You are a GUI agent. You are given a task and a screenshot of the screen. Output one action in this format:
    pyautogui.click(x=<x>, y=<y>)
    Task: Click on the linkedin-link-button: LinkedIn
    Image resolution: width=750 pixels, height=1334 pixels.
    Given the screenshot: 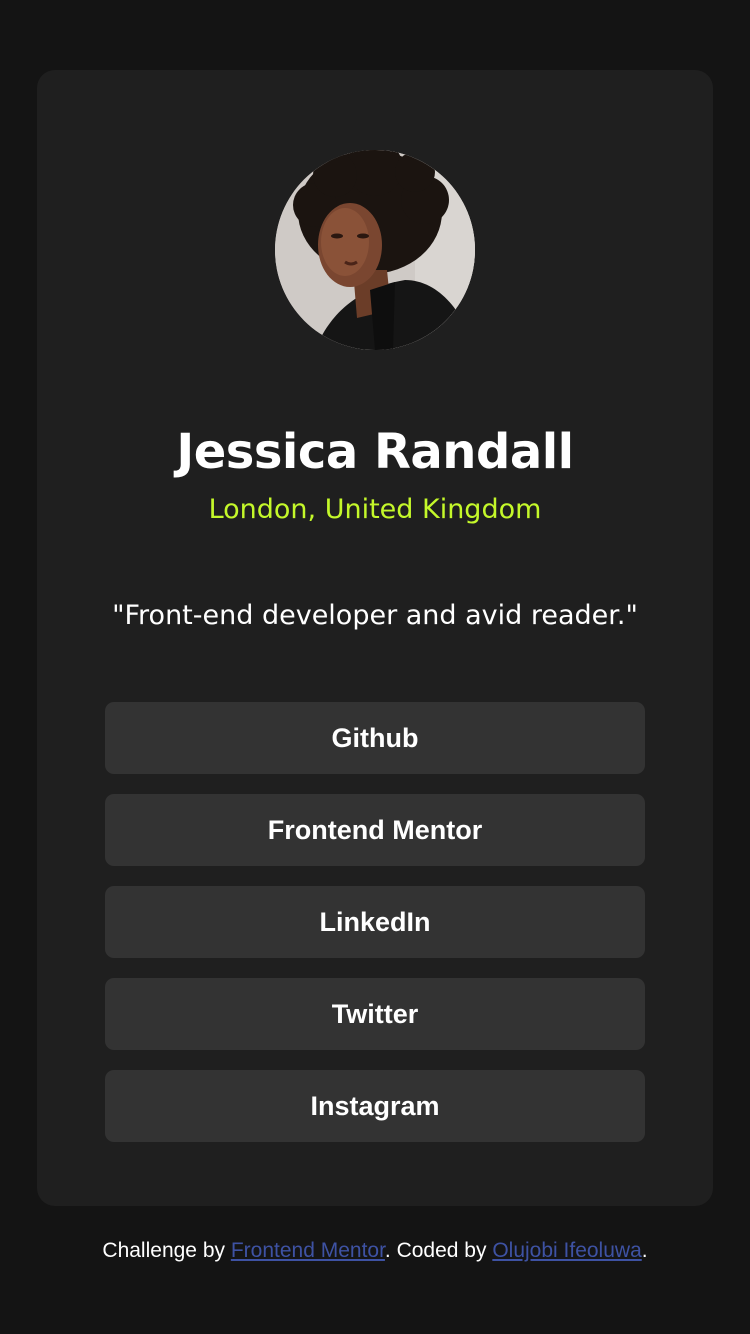 What is the action you would take?
    pyautogui.click(x=375, y=922)
    